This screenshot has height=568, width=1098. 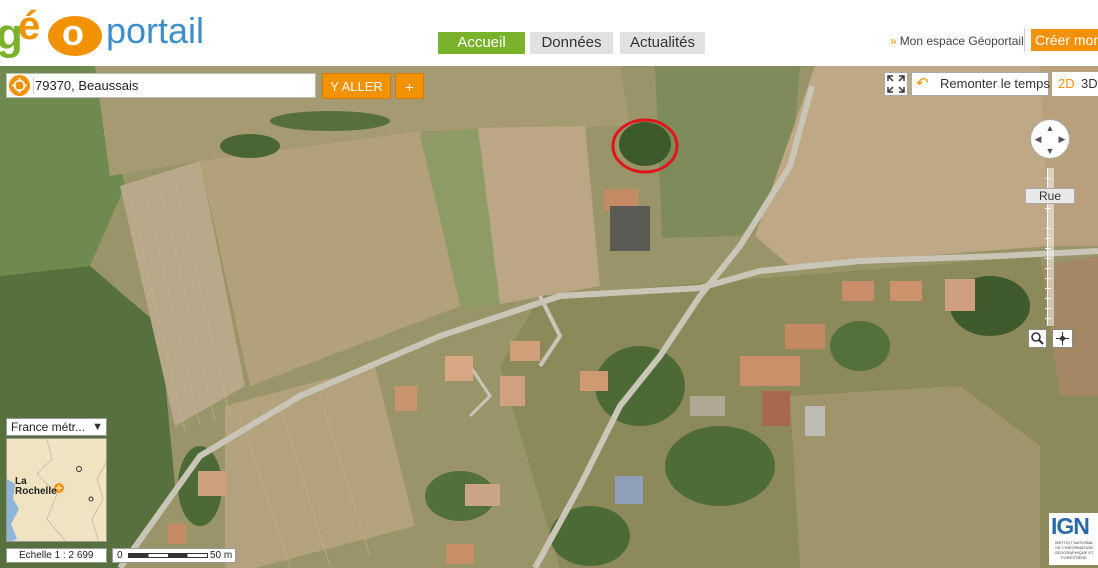 I want to click on target-icon, so click(x=19, y=85).